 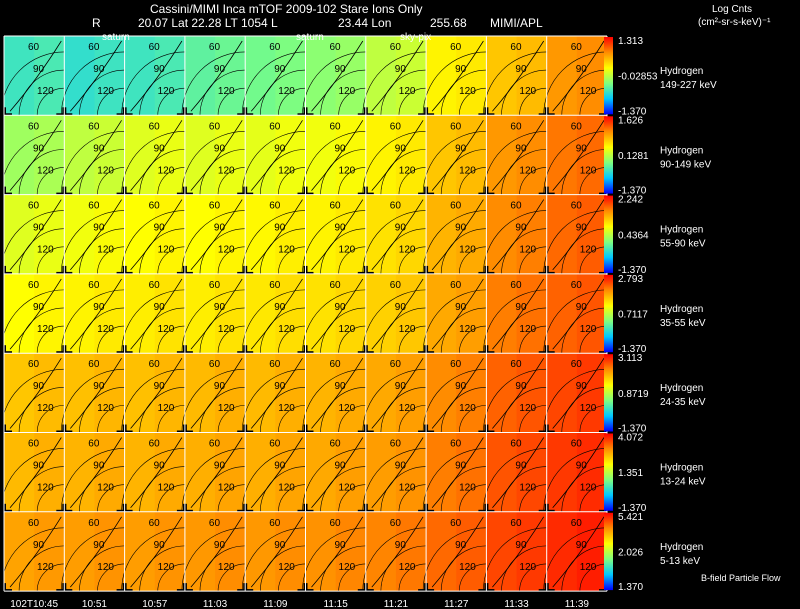 What do you see at coordinates (685, 164) in the screenshot?
I see `row-energy-label: 90-149 keV` at bounding box center [685, 164].